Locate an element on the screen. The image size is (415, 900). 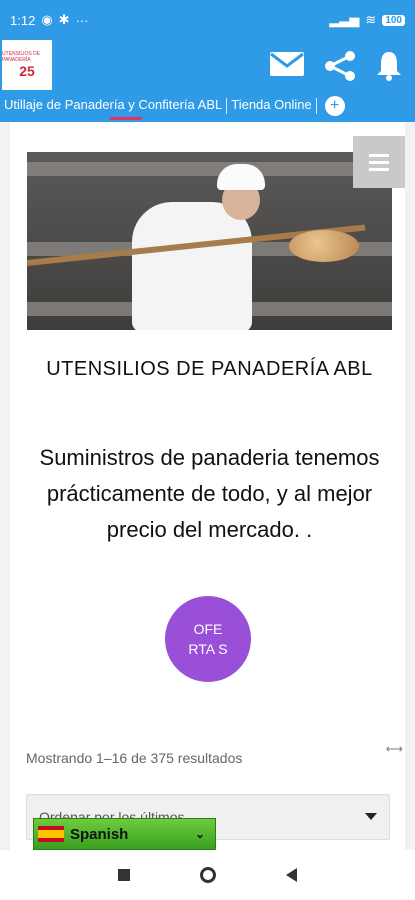
bread-loaf is located at coordinates (324, 246).